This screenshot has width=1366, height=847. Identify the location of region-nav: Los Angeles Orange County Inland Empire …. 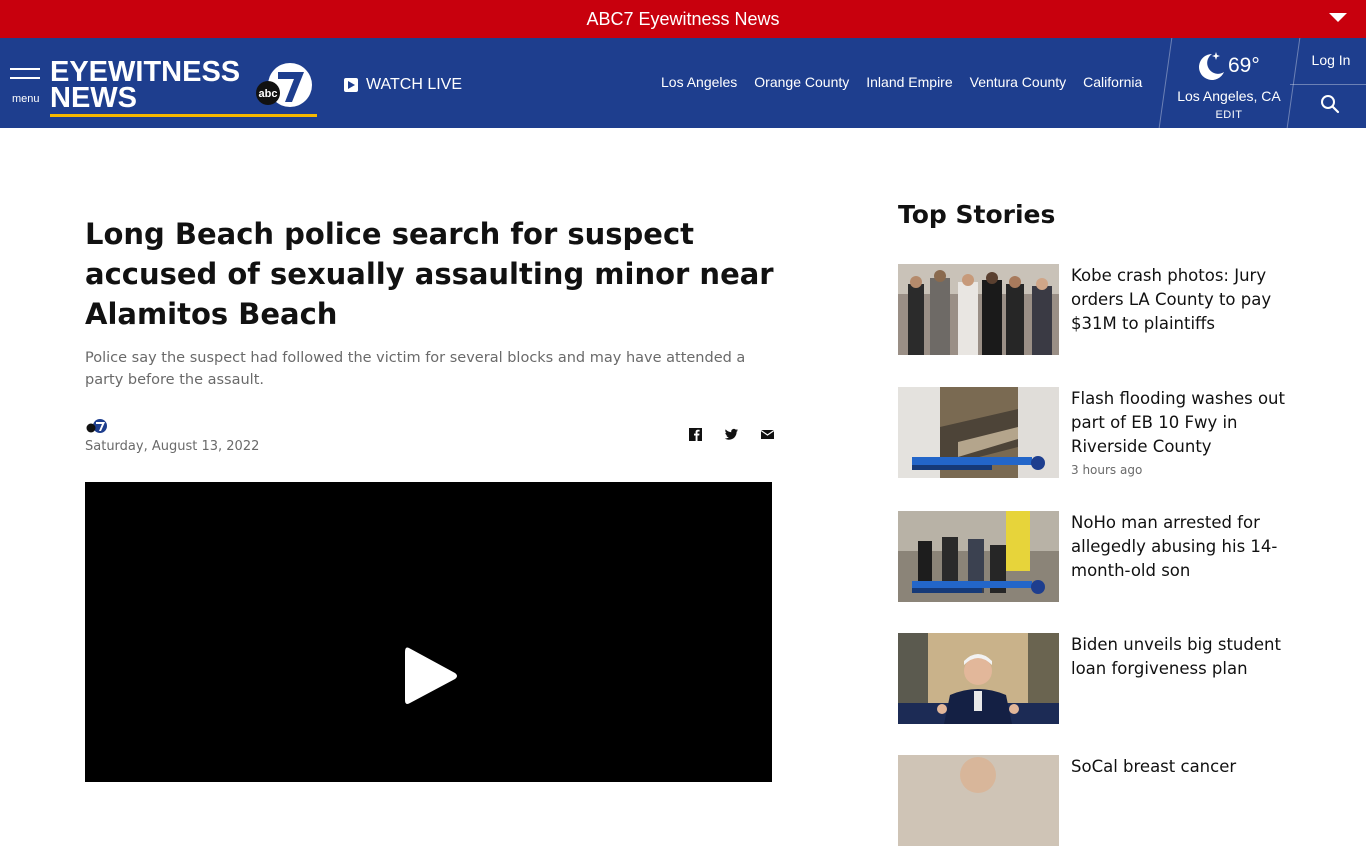
(901, 82).